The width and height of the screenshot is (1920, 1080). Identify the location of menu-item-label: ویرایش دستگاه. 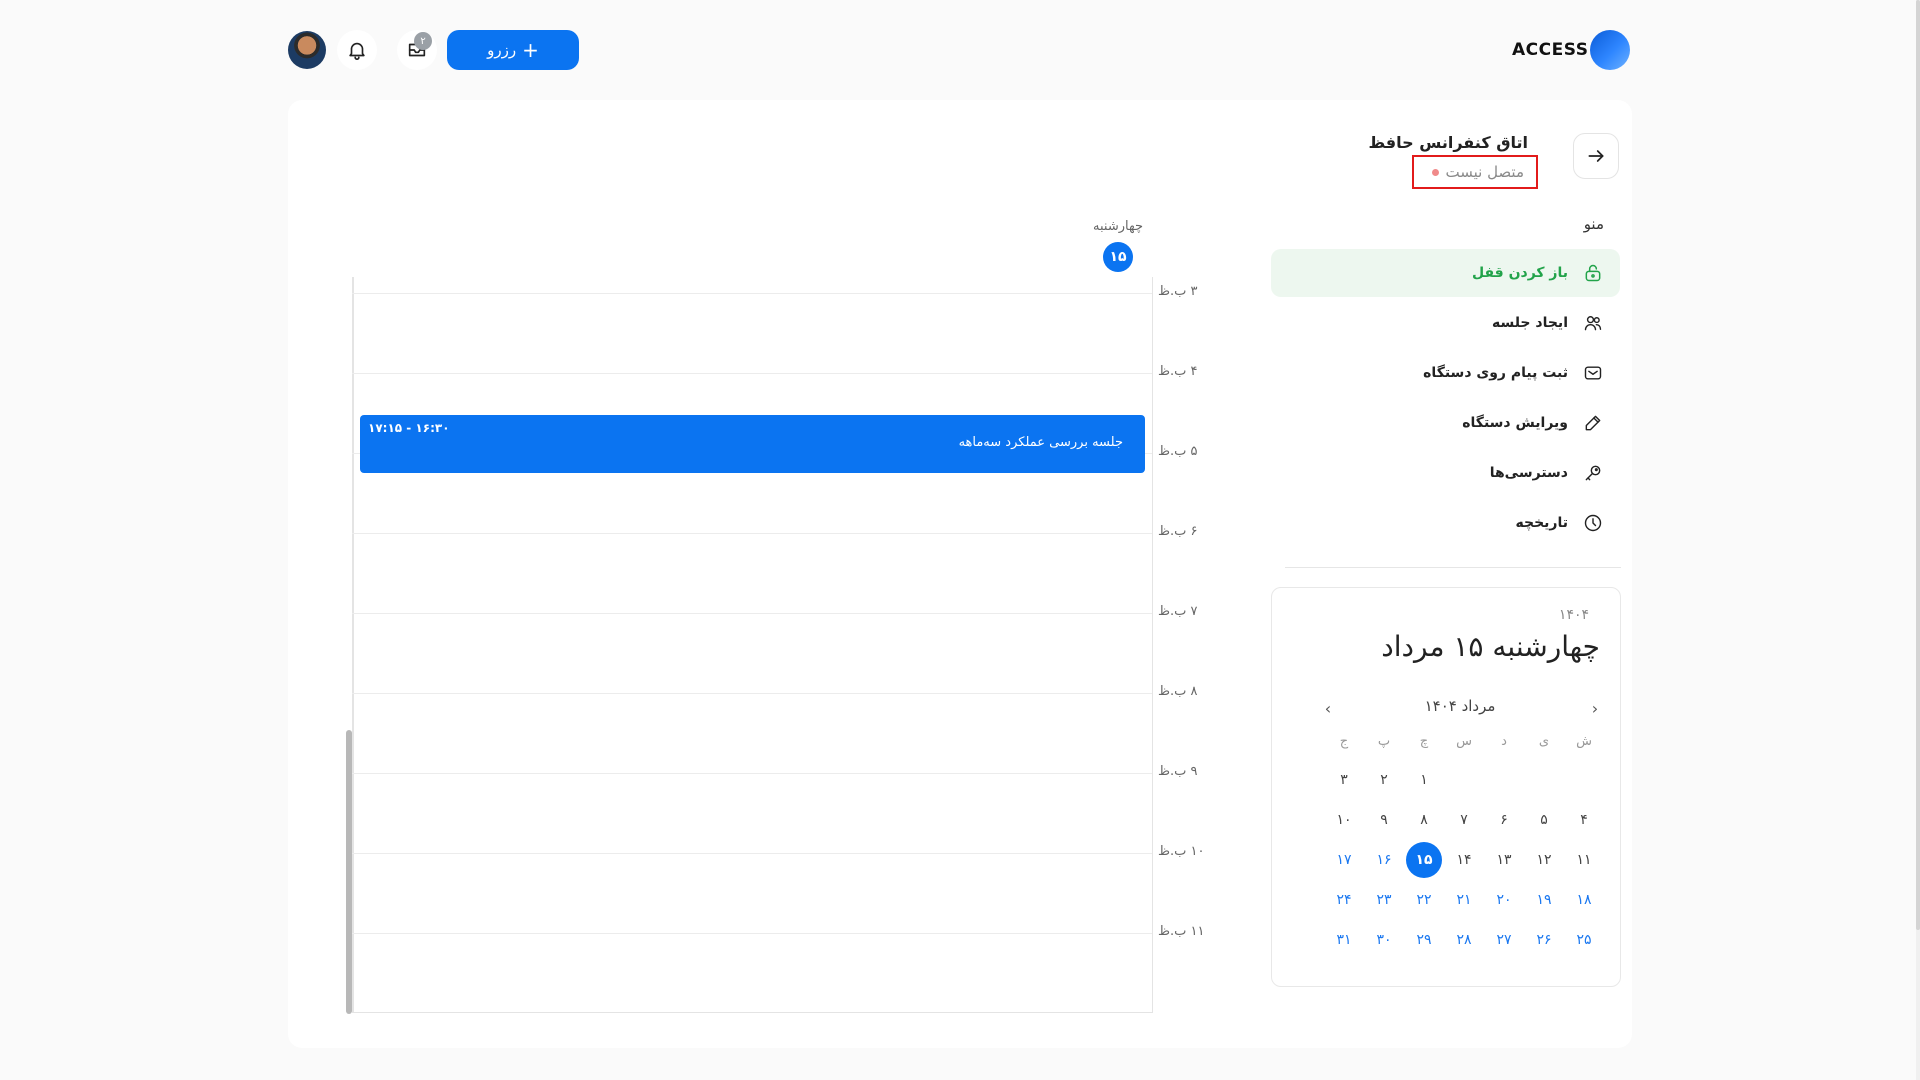
(1515, 423).